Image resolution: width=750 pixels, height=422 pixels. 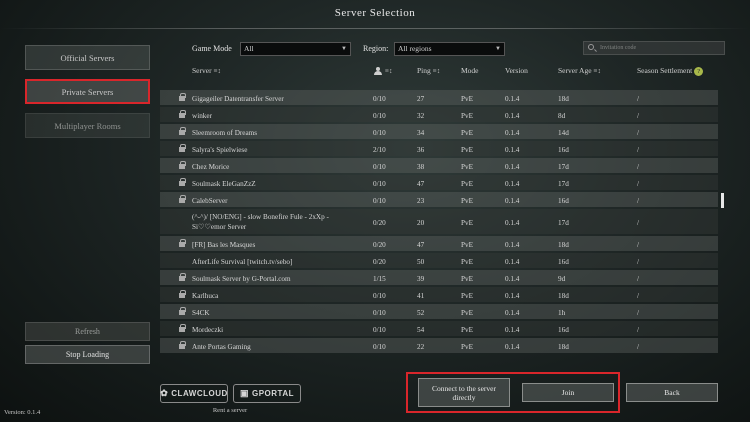 What do you see at coordinates (439, 165) in the screenshot?
I see `table-row: Chez Morice 0/10 38 PvE 0.1.4 17d /` at bounding box center [439, 165].